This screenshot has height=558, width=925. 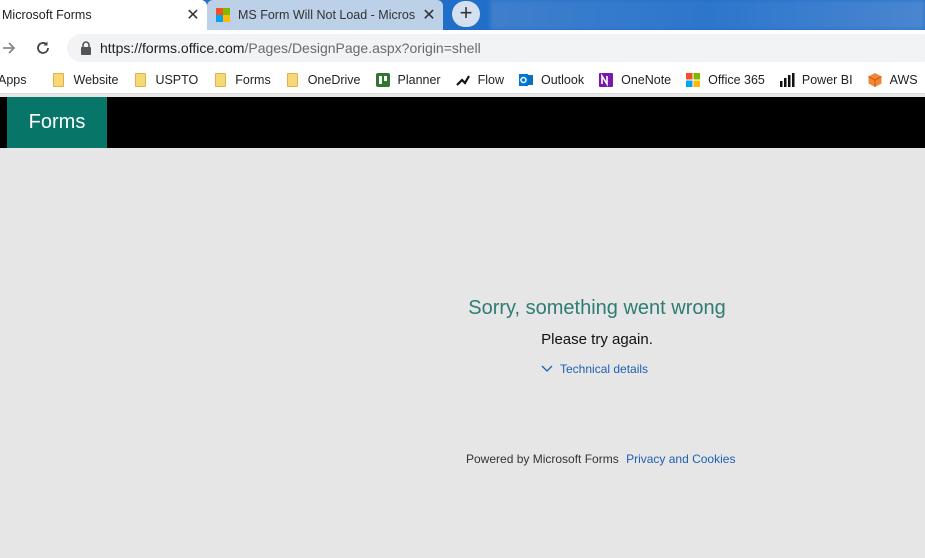 I want to click on office-icon, so click(x=693, y=80).